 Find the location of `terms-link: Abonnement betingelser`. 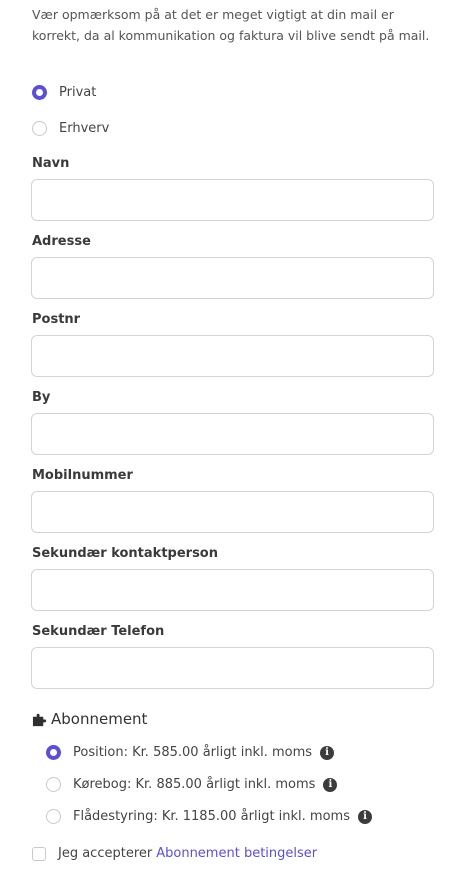

terms-link: Abonnement betingelser is located at coordinates (236, 853).